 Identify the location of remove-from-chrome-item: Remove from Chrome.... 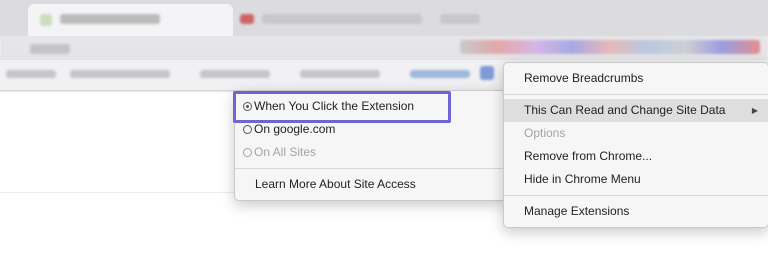
(636, 156).